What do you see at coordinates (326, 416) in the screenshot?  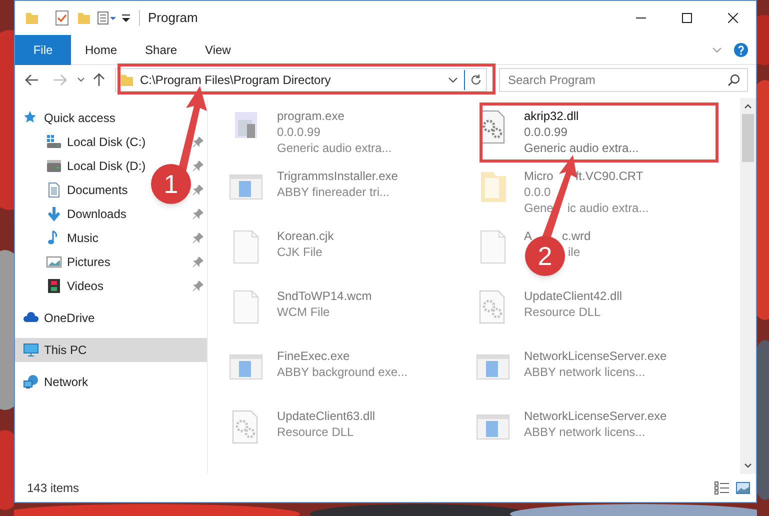 I see `file-name: UpdateClient63.dll` at bounding box center [326, 416].